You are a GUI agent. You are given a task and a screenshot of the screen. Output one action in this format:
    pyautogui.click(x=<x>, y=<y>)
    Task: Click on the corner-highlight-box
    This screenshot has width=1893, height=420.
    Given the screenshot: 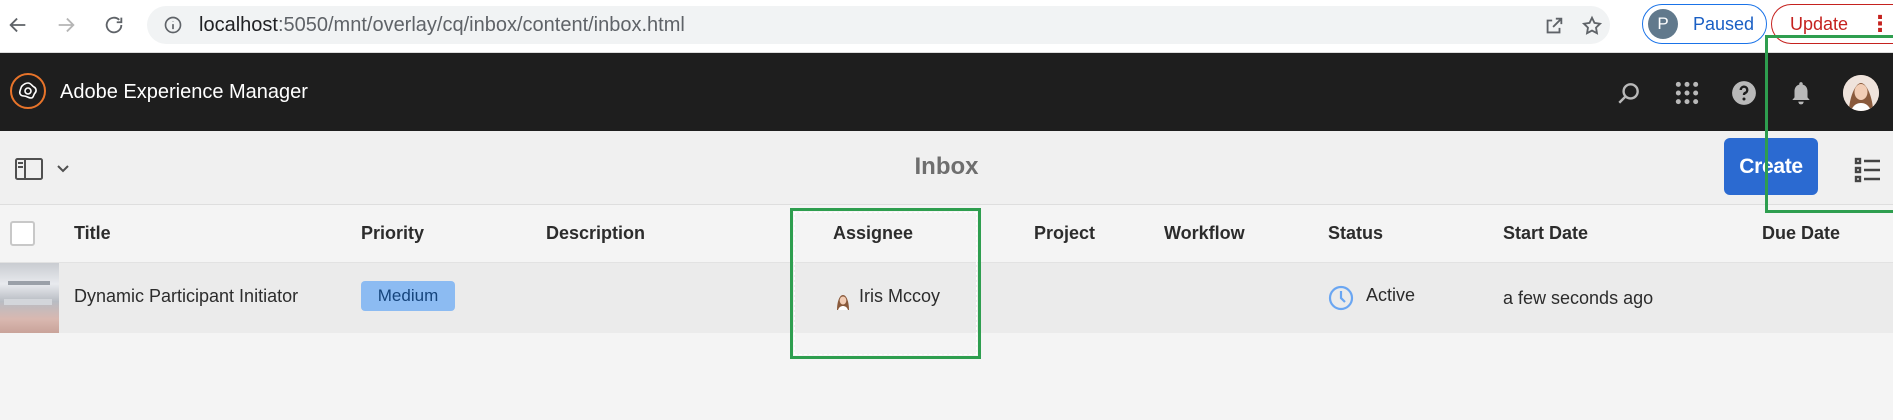 What is the action you would take?
    pyautogui.click(x=1829, y=124)
    